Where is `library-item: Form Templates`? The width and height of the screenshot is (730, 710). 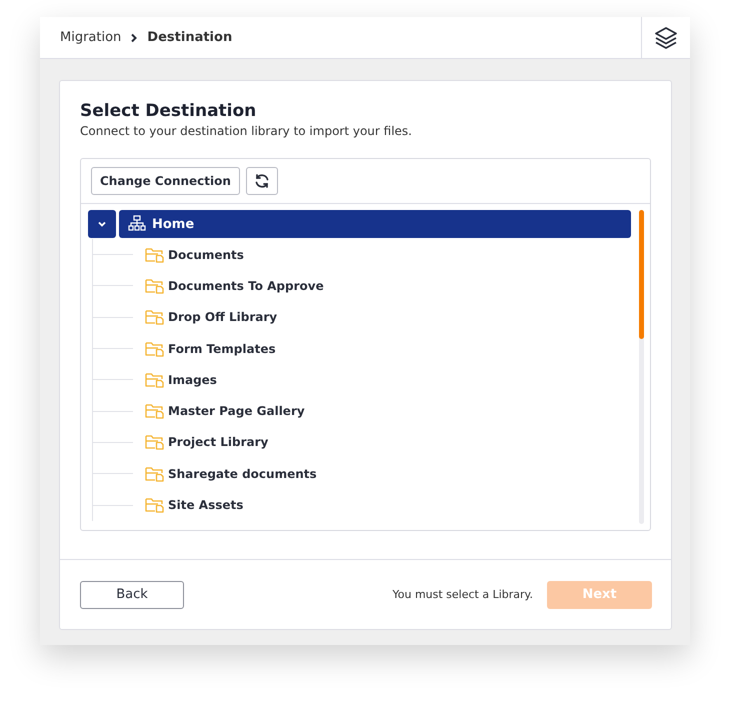
library-item: Form Templates is located at coordinates (210, 348).